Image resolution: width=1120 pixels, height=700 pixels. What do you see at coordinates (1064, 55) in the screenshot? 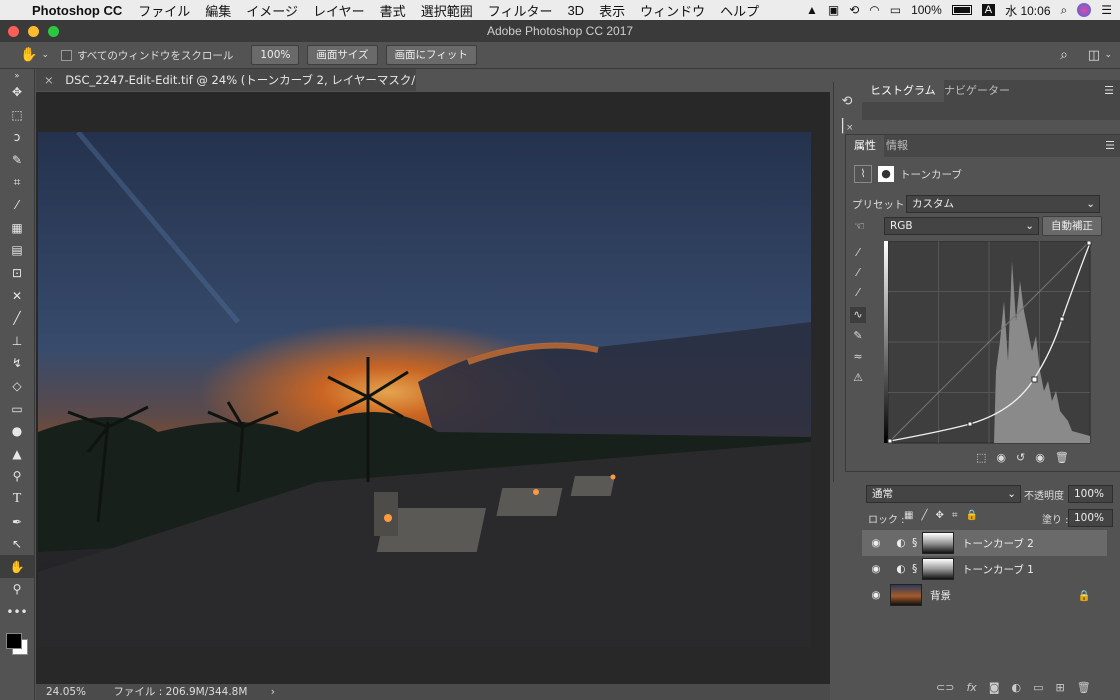
I see `search-icon: ⌕` at bounding box center [1064, 55].